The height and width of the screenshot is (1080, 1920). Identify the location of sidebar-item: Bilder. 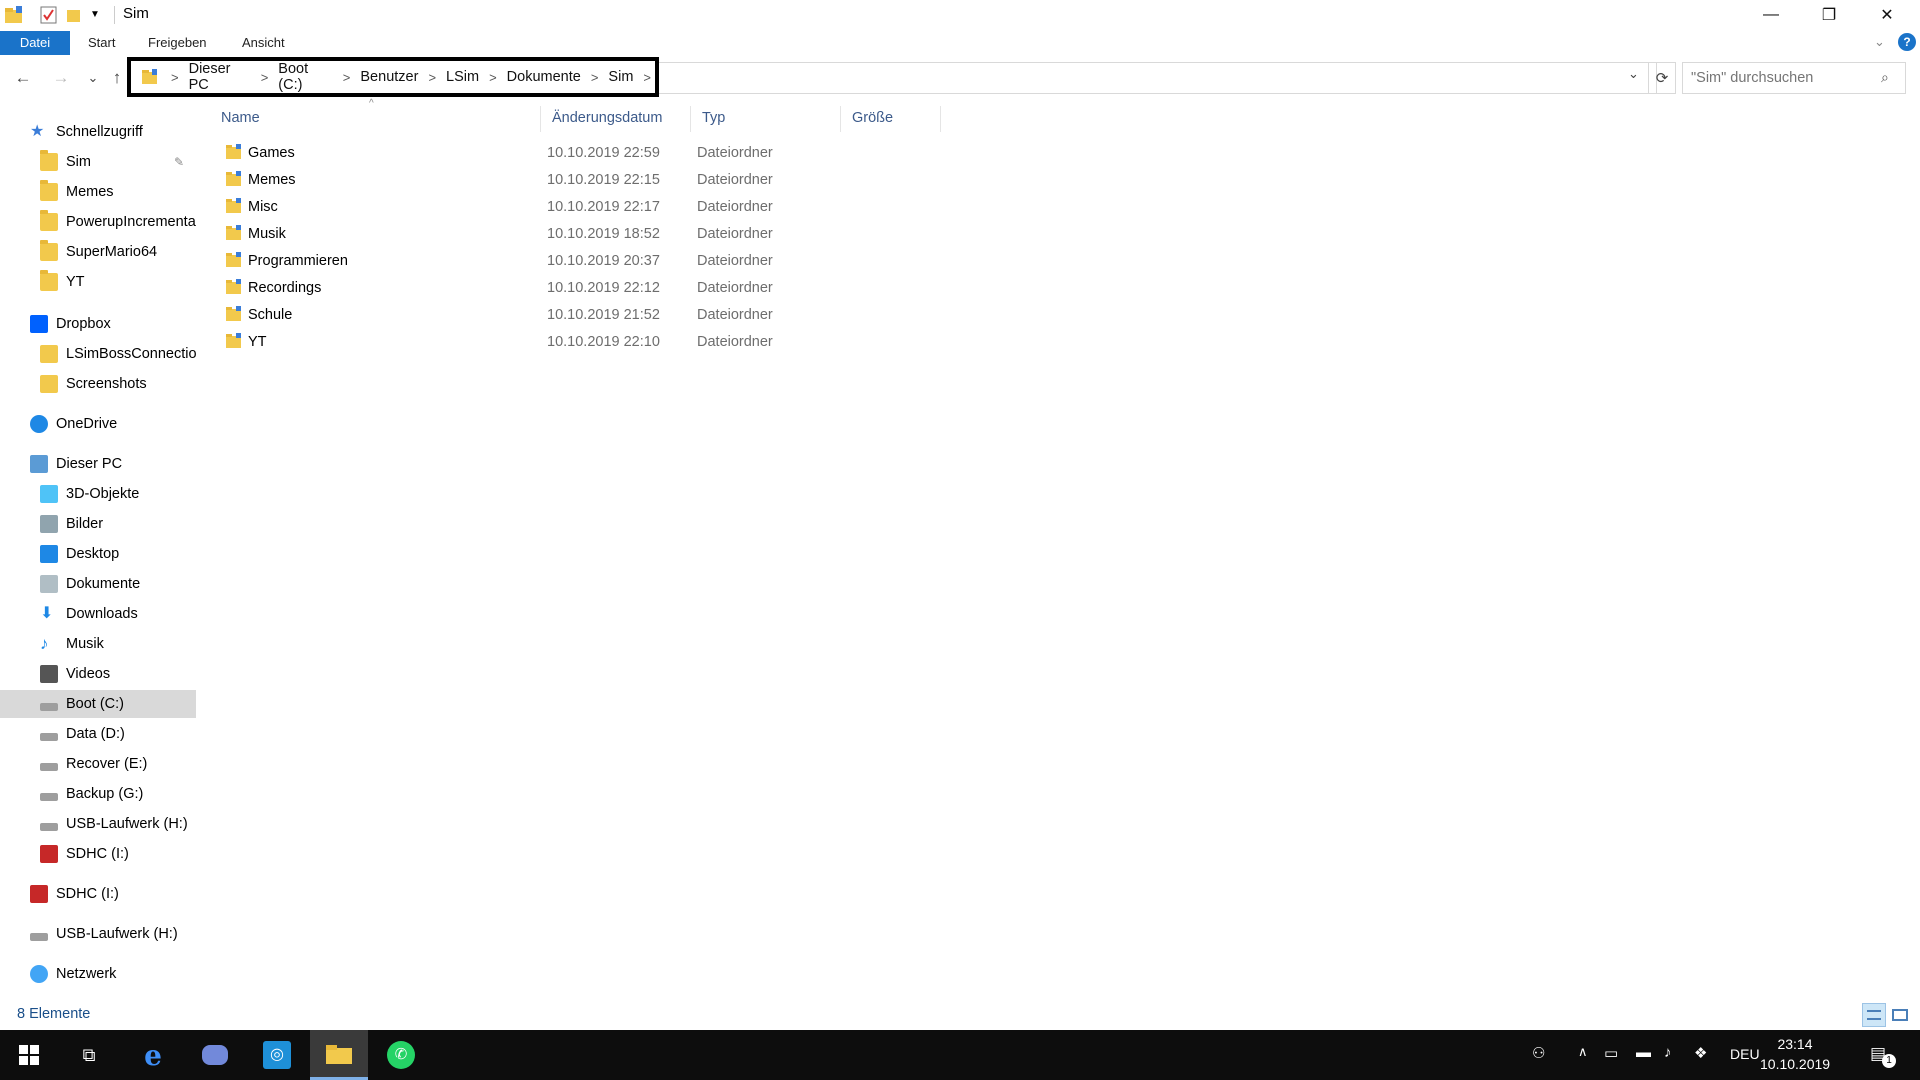
(98, 524).